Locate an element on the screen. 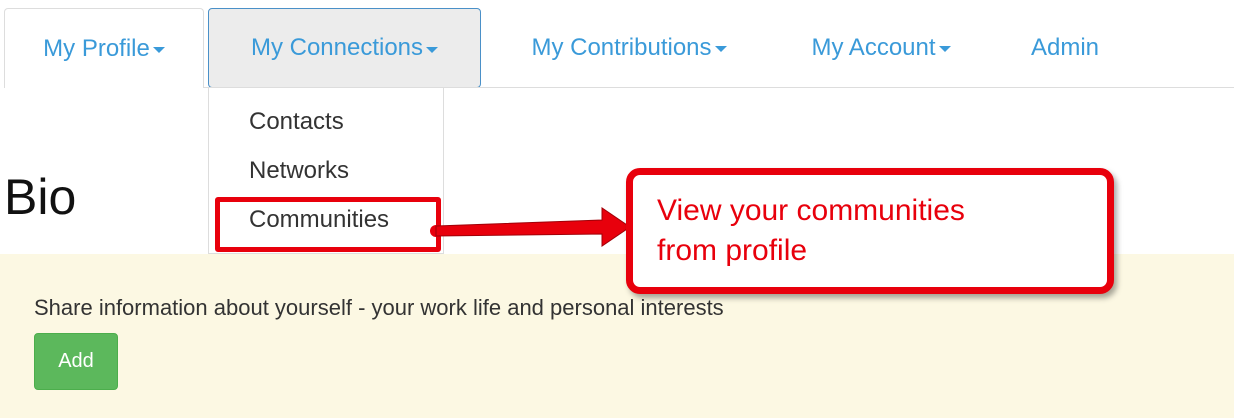 This screenshot has height=418, width=1234. tab-label: My Contributions is located at coordinates (621, 47).